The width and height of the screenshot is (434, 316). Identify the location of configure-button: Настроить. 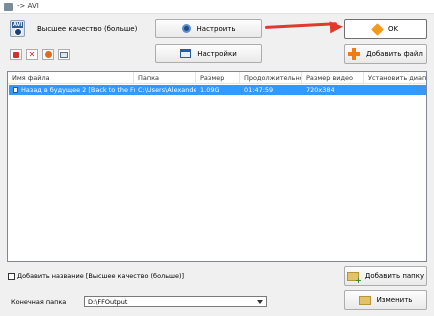
(208, 28).